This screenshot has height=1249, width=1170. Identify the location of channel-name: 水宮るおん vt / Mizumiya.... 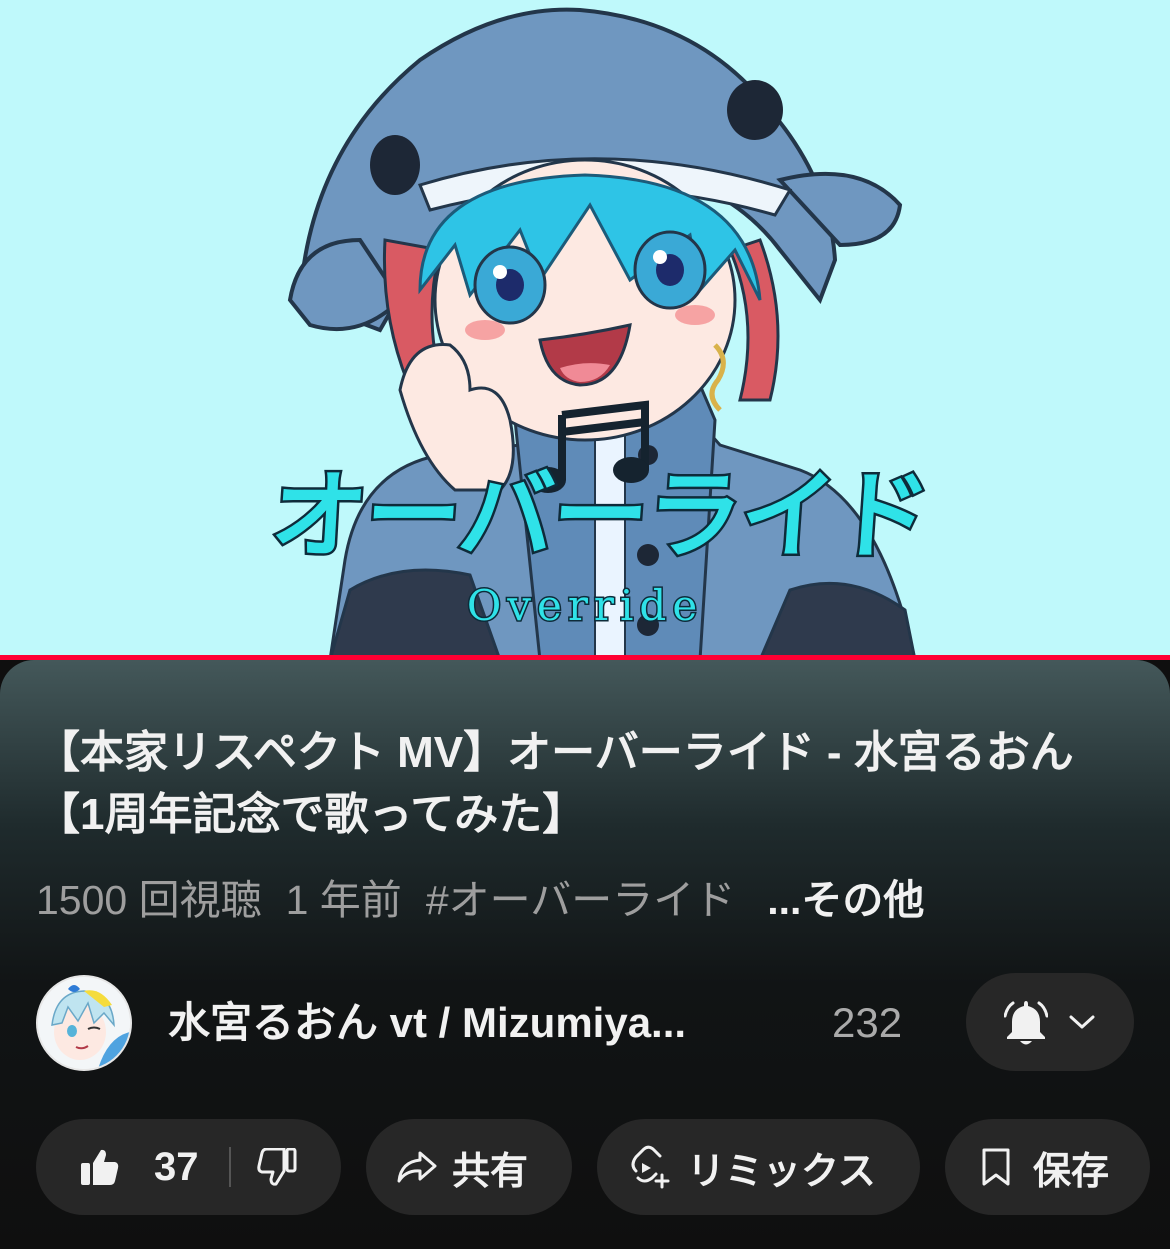
(427, 1023).